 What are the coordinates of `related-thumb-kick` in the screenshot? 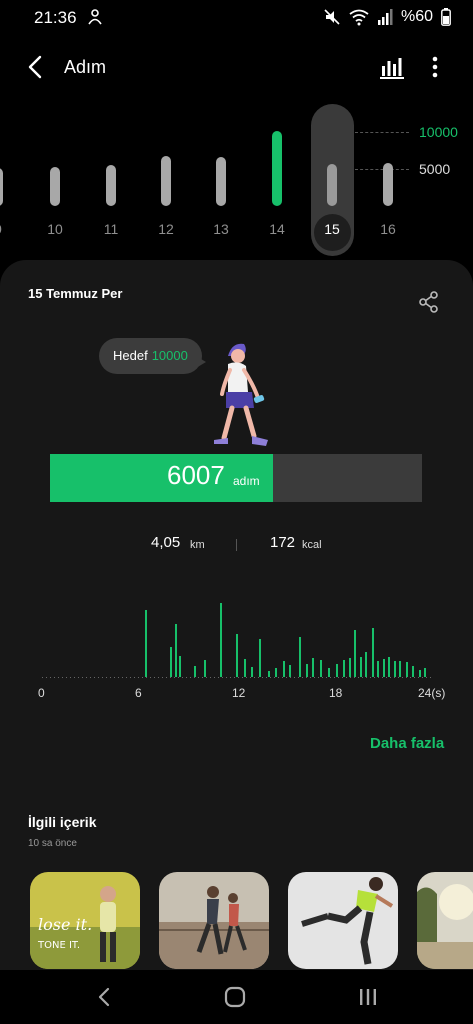 It's located at (343, 920).